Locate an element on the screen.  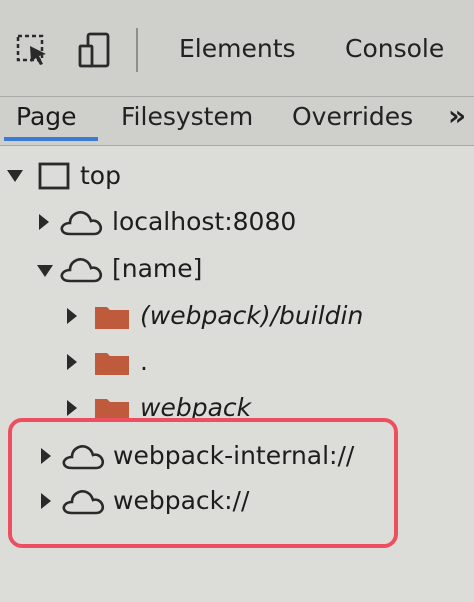
active-tab-indicator is located at coordinates (51, 139).